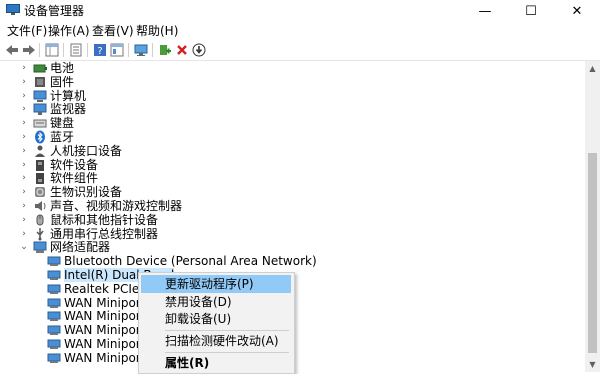  Describe the element at coordinates (116, 206) in the screenshot. I see `tree-node-label: 声音、视频和游戏控制器` at that location.